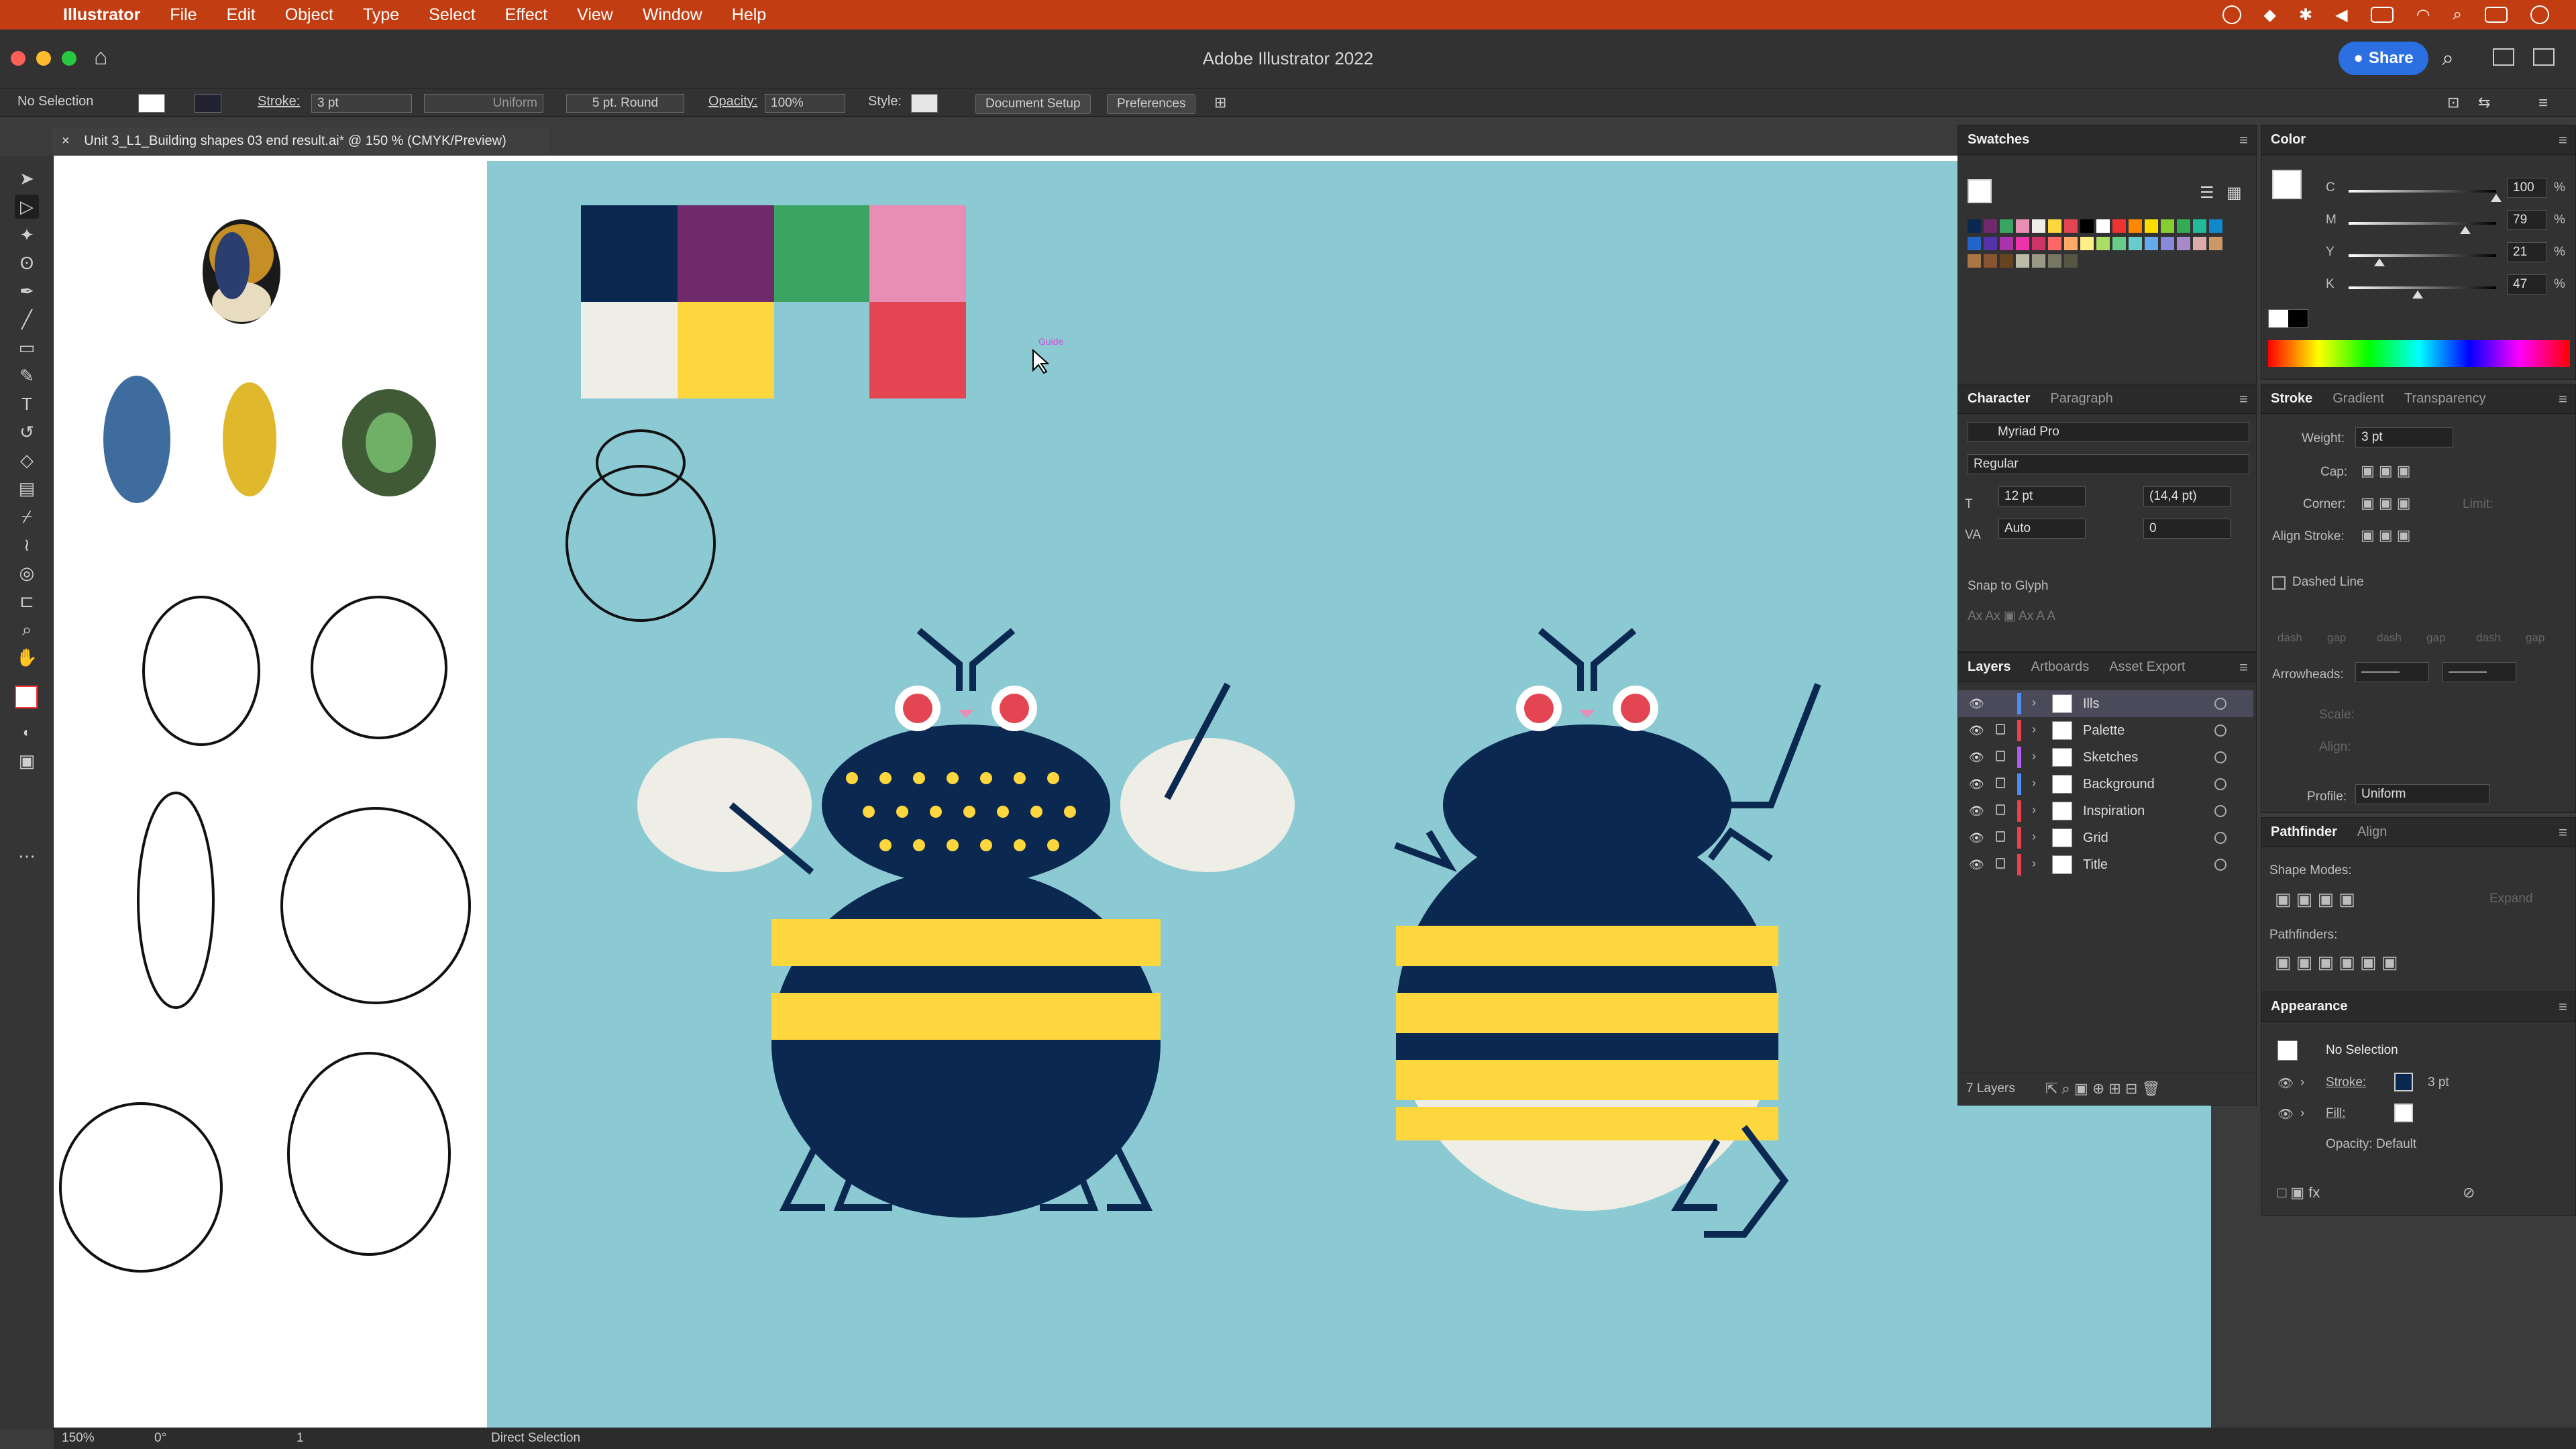  Describe the element at coordinates (2543, 103) in the screenshot. I see `control-menu-icon: ≡` at that location.